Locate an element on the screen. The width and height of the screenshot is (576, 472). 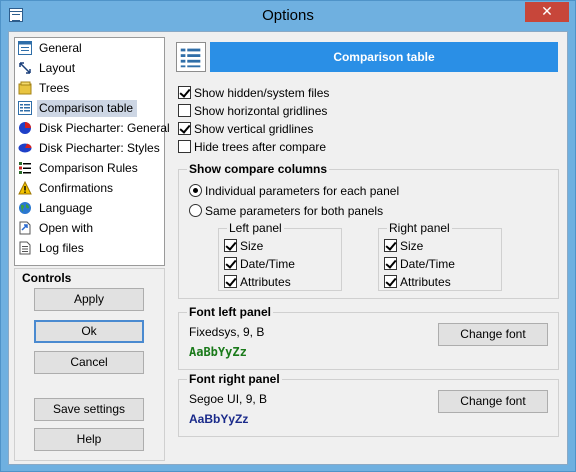
right-datetime-checkbox: Date/Time is located at coordinates (419, 264).